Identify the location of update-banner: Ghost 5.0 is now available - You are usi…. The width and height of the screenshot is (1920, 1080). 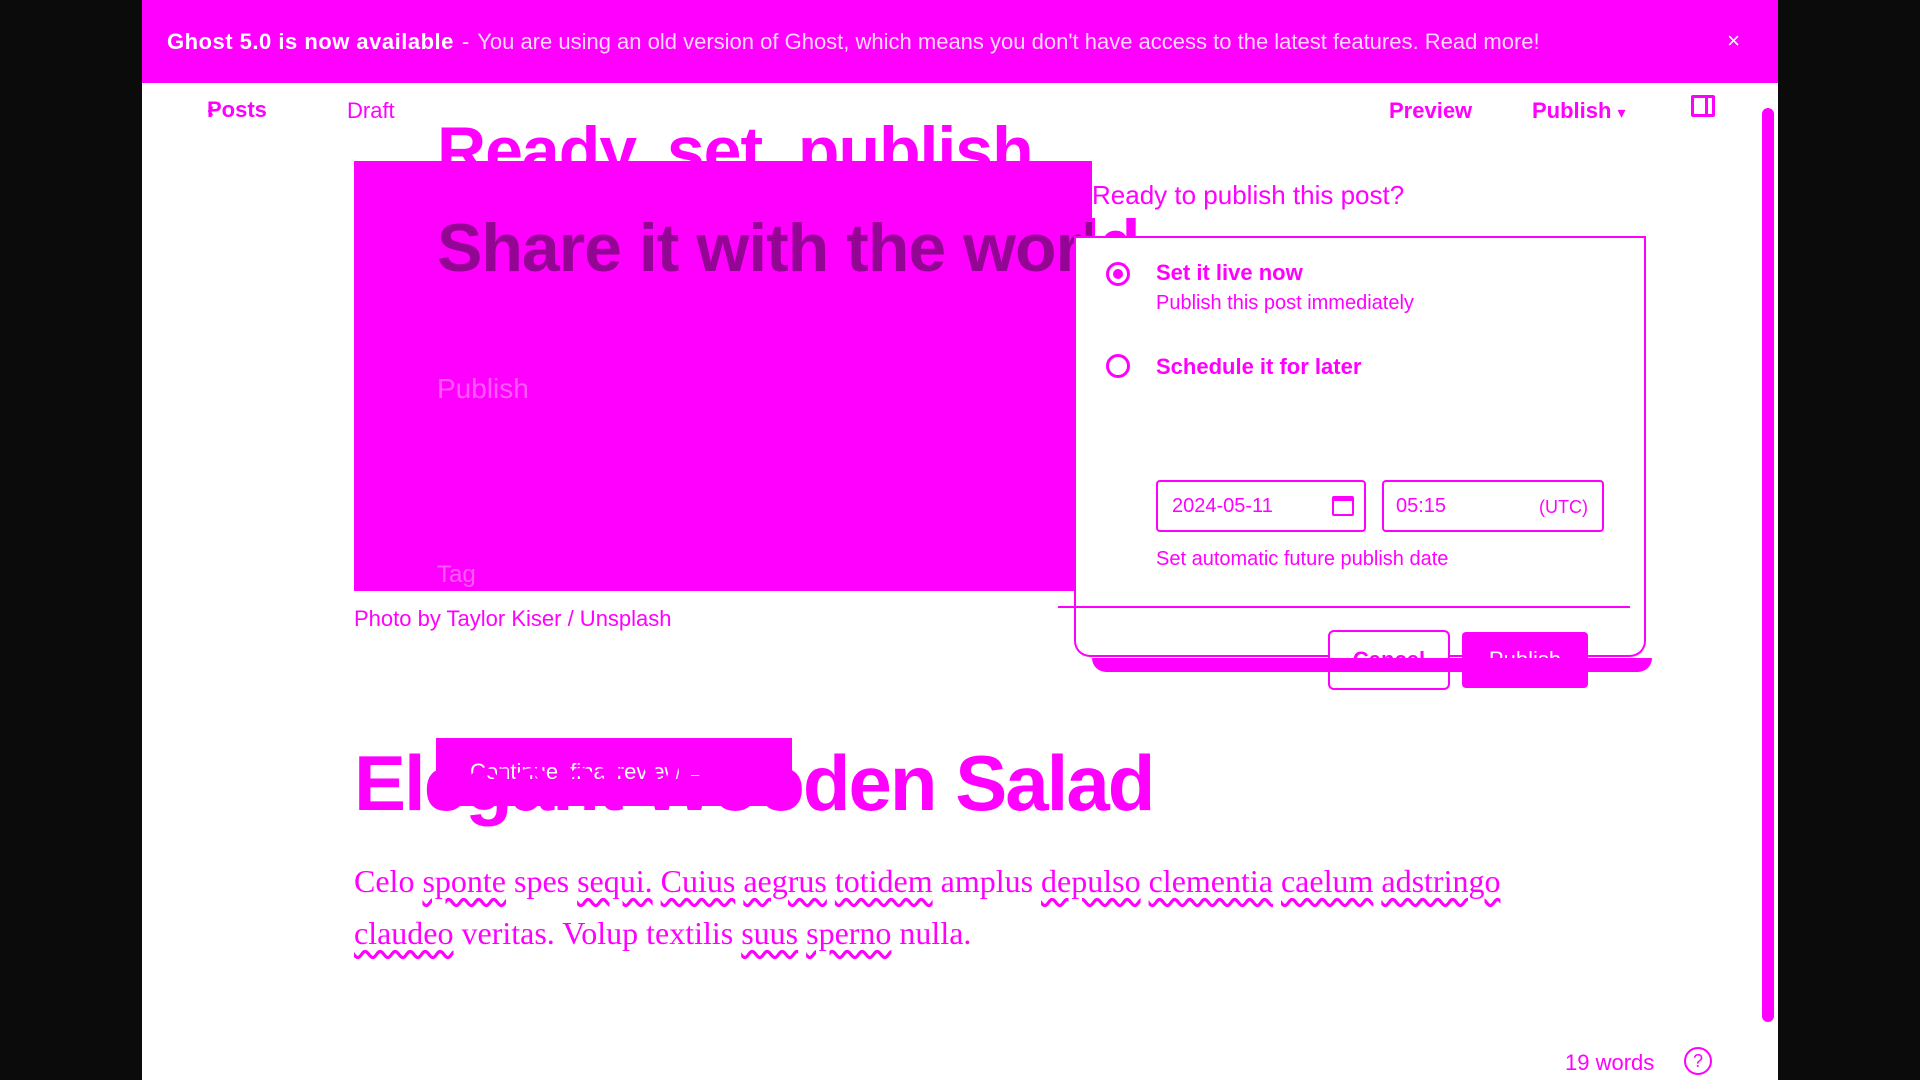
(960, 41).